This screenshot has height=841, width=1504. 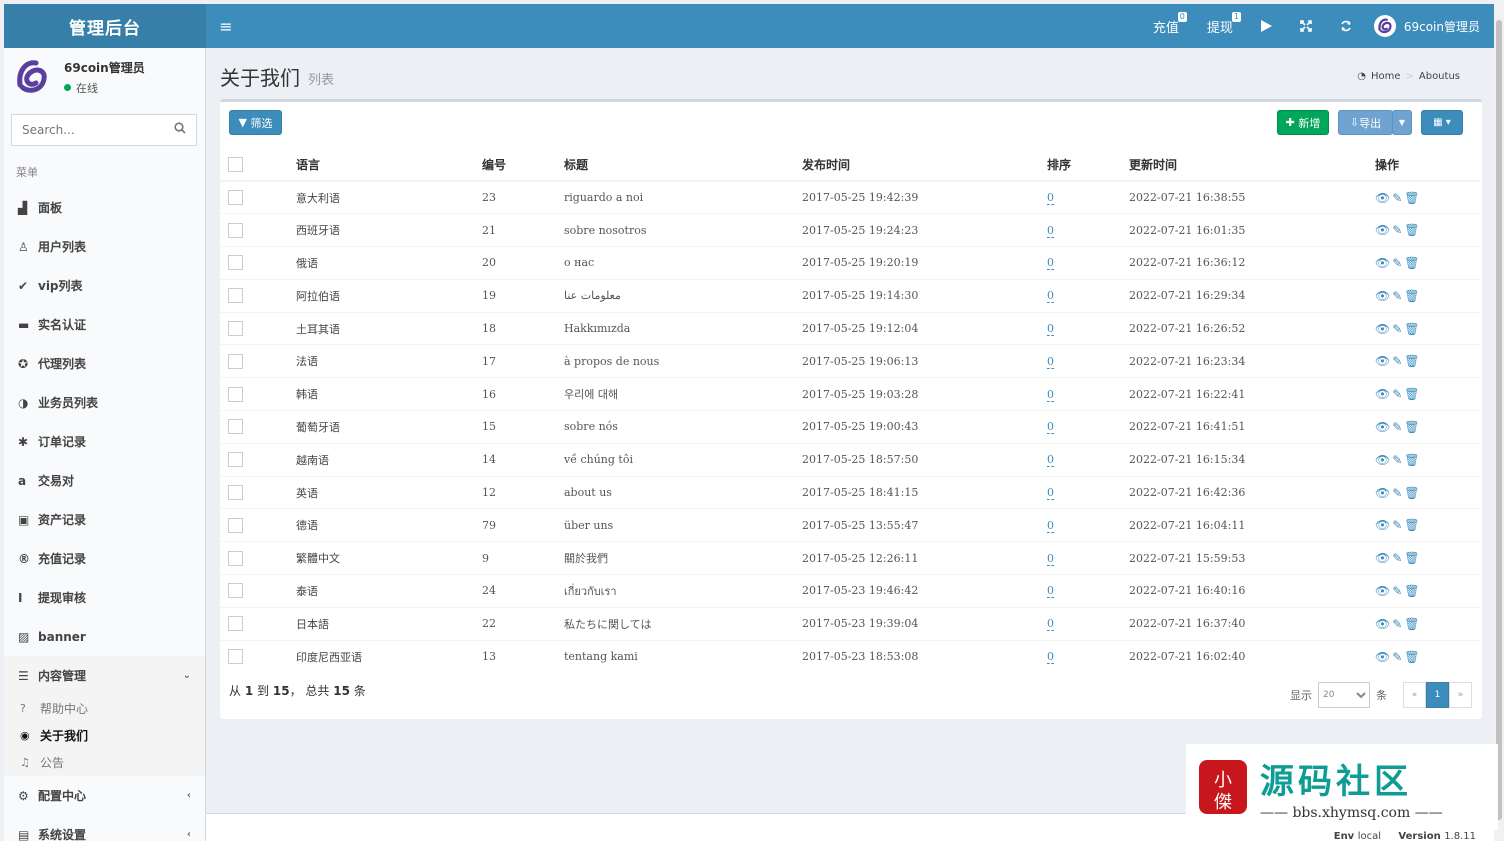 I want to click on sidebar-item-config: ⚙ 配置中心 ‹, so click(x=104, y=795).